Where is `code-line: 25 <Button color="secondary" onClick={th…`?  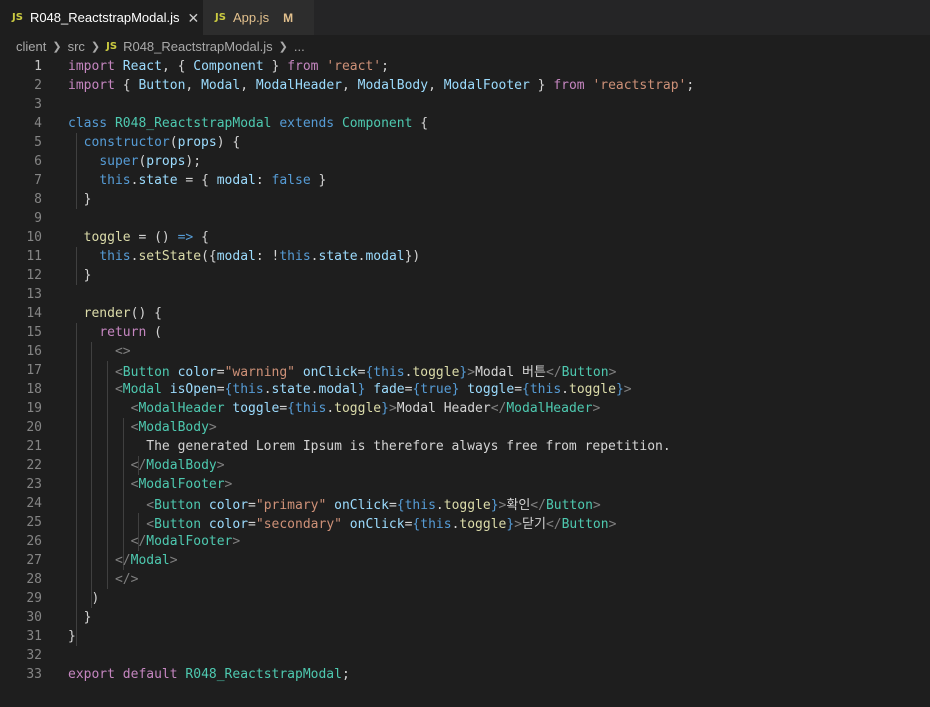
code-line: 25 <Button color="secondary" onClick={th… is located at coordinates (465, 522).